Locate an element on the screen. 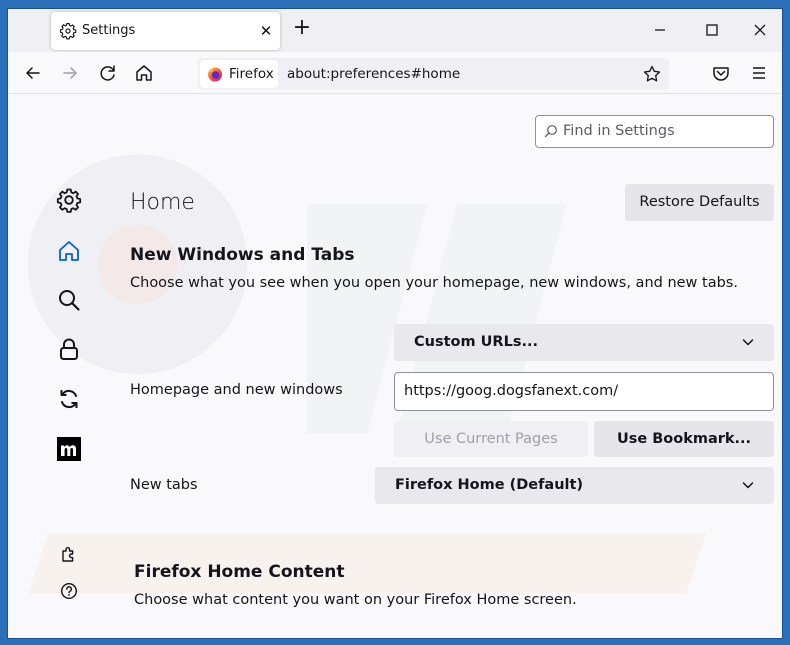  sidebar-item-sync is located at coordinates (69, 399).